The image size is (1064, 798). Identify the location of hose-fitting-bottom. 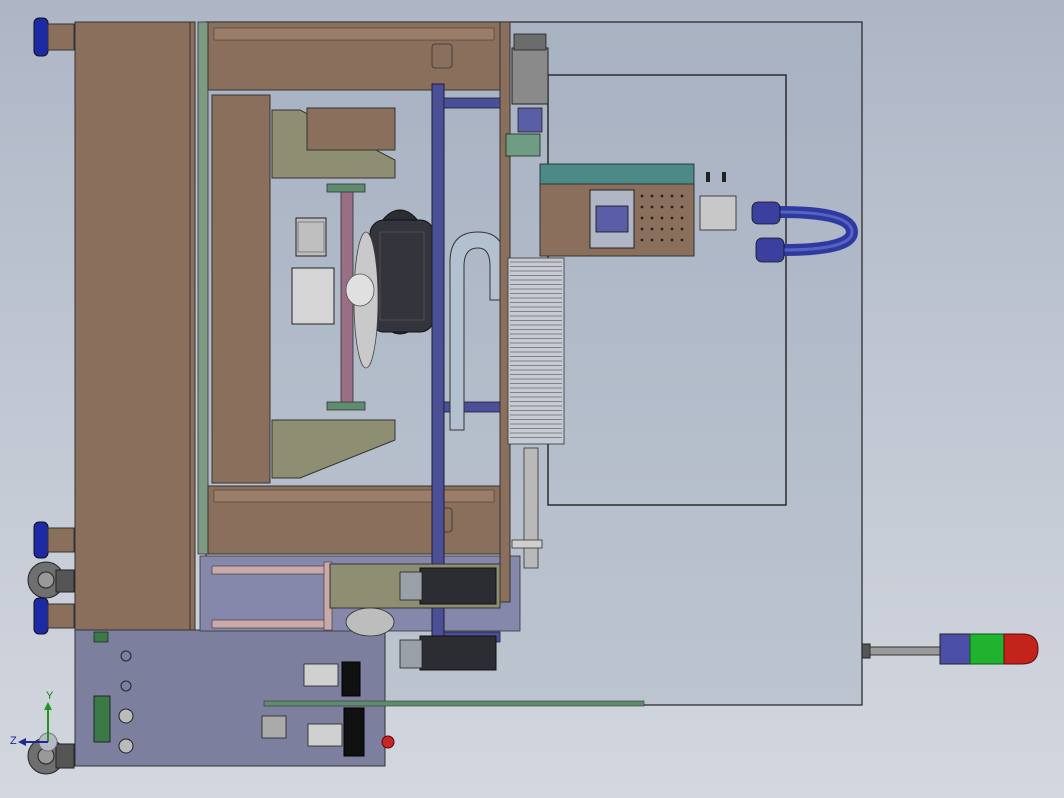
(770, 250).